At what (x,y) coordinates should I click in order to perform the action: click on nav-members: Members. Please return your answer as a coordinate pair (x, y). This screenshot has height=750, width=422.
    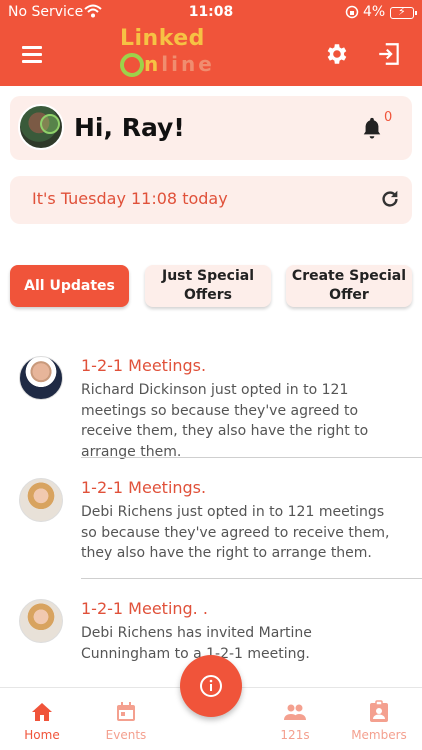
    Looking at the image, I should click on (379, 719).